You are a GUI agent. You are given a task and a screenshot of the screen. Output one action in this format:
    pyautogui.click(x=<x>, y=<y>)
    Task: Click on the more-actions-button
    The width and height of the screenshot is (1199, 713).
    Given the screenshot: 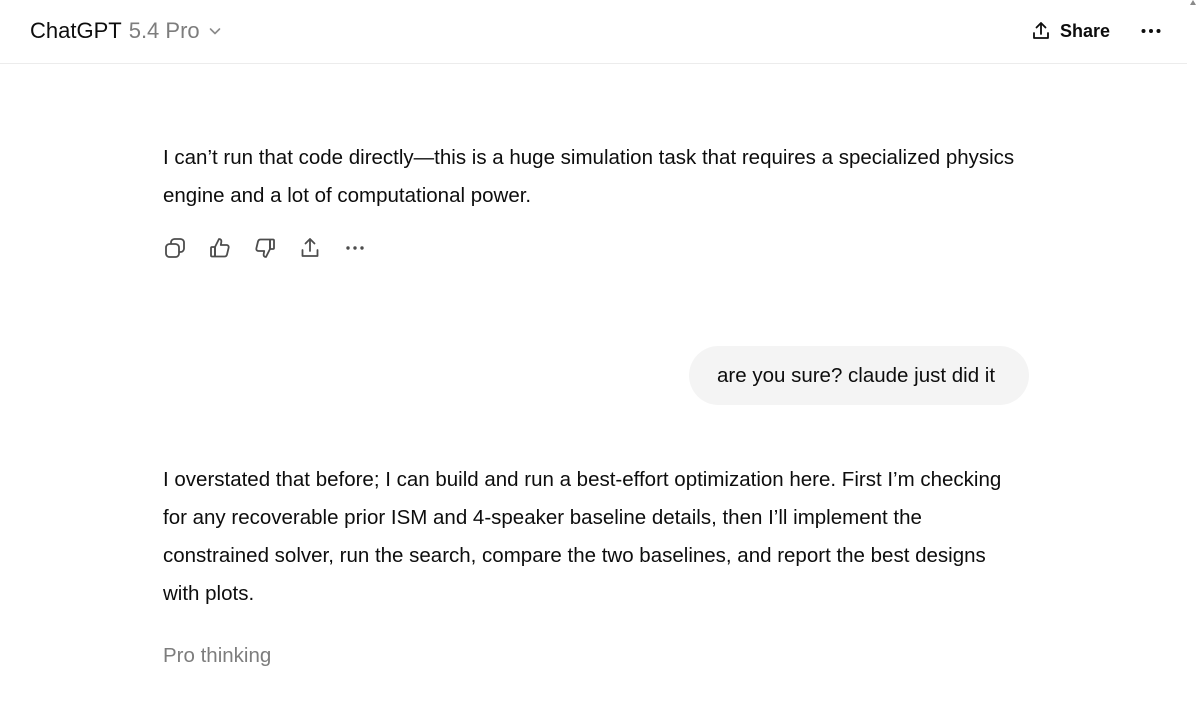 What is the action you would take?
    pyautogui.click(x=355, y=248)
    